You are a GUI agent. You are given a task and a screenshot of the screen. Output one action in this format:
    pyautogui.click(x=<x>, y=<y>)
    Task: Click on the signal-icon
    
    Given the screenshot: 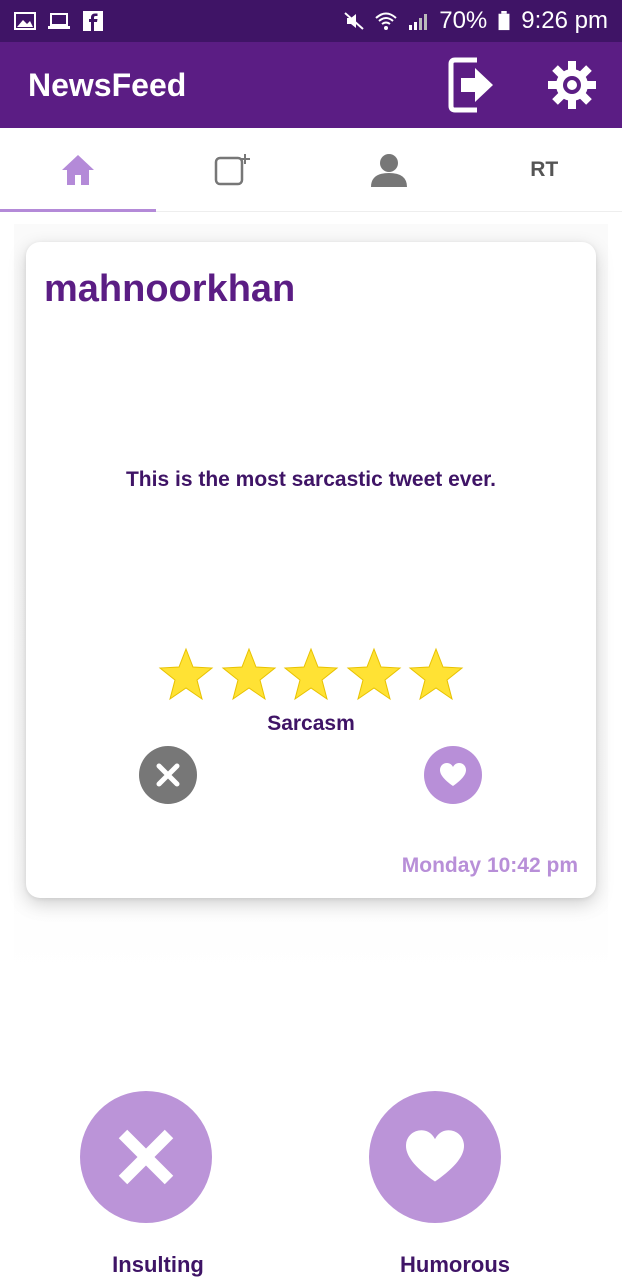 What is the action you would take?
    pyautogui.click(x=418, y=22)
    